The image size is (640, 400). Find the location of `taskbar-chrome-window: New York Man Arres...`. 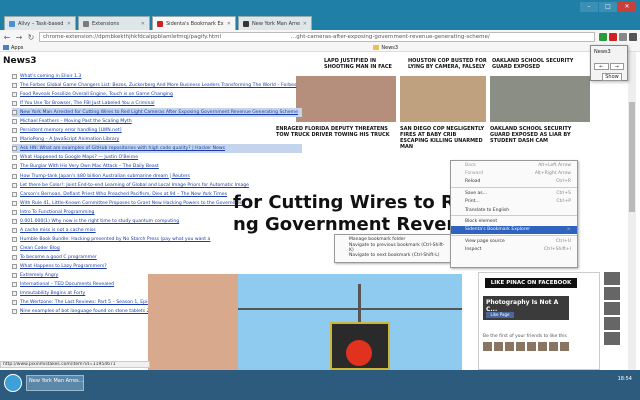

taskbar-chrome-window: New York Man Arres... is located at coordinates (55, 383).